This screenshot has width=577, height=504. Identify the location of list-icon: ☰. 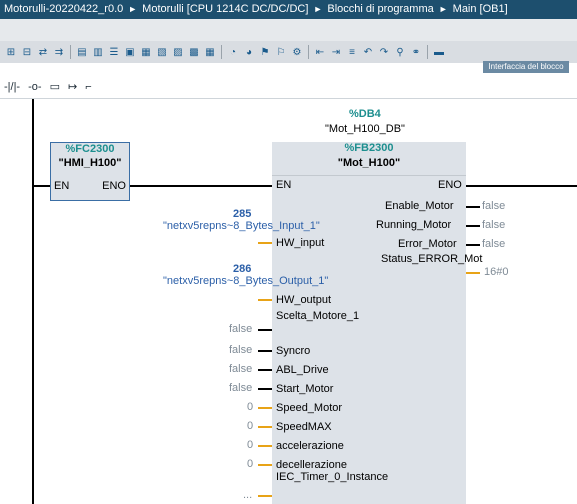
(114, 52).